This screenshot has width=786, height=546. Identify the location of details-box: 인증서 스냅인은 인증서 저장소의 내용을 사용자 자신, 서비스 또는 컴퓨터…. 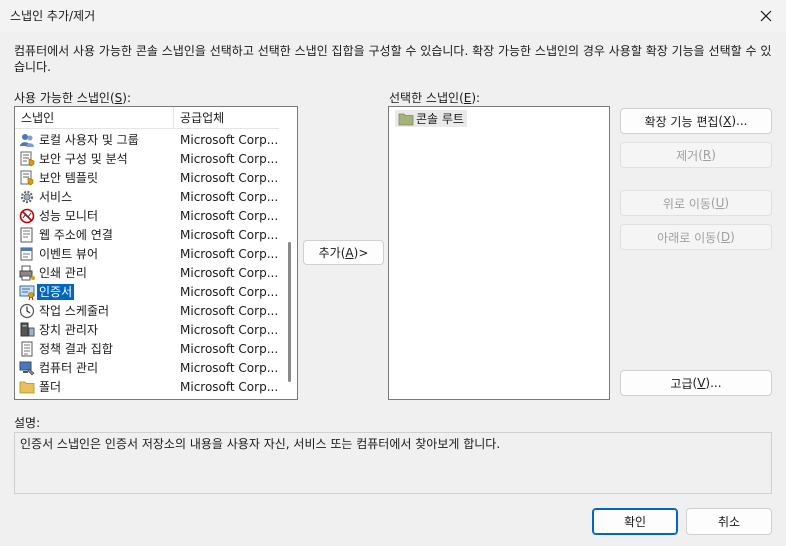
(393, 463).